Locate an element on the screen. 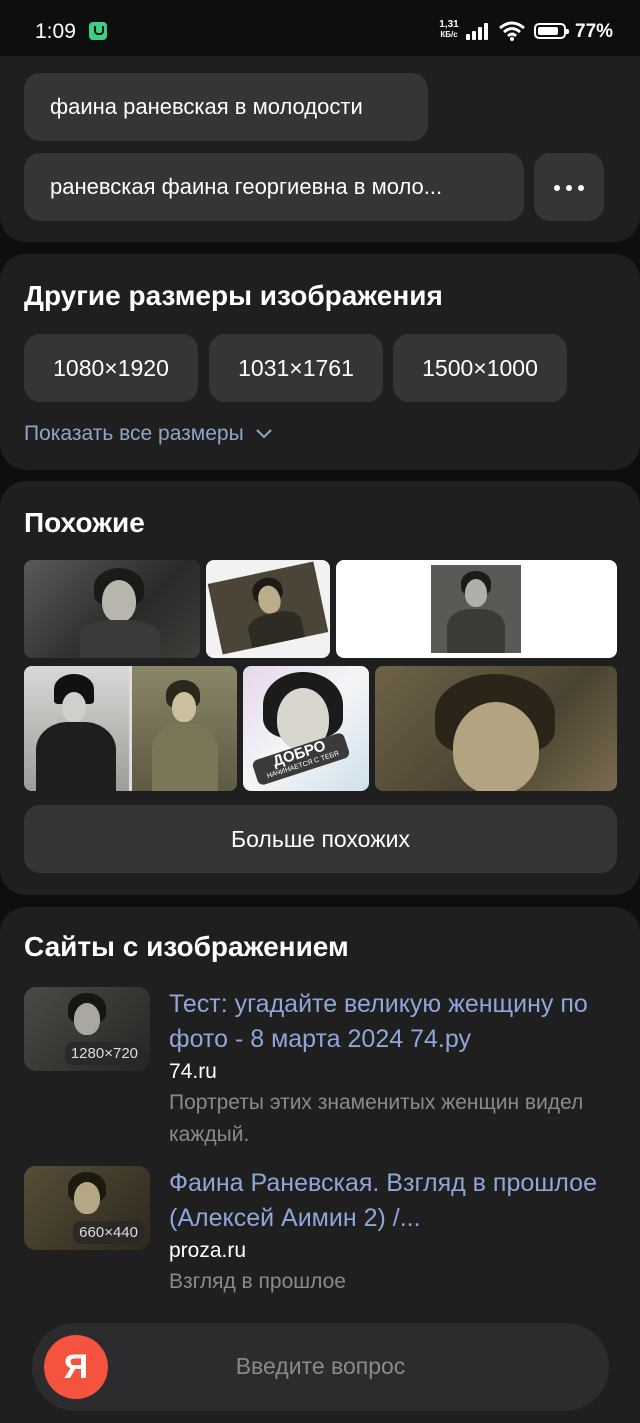 Image resolution: width=640 pixels, height=1423 pixels. more-queries-button is located at coordinates (569, 187).